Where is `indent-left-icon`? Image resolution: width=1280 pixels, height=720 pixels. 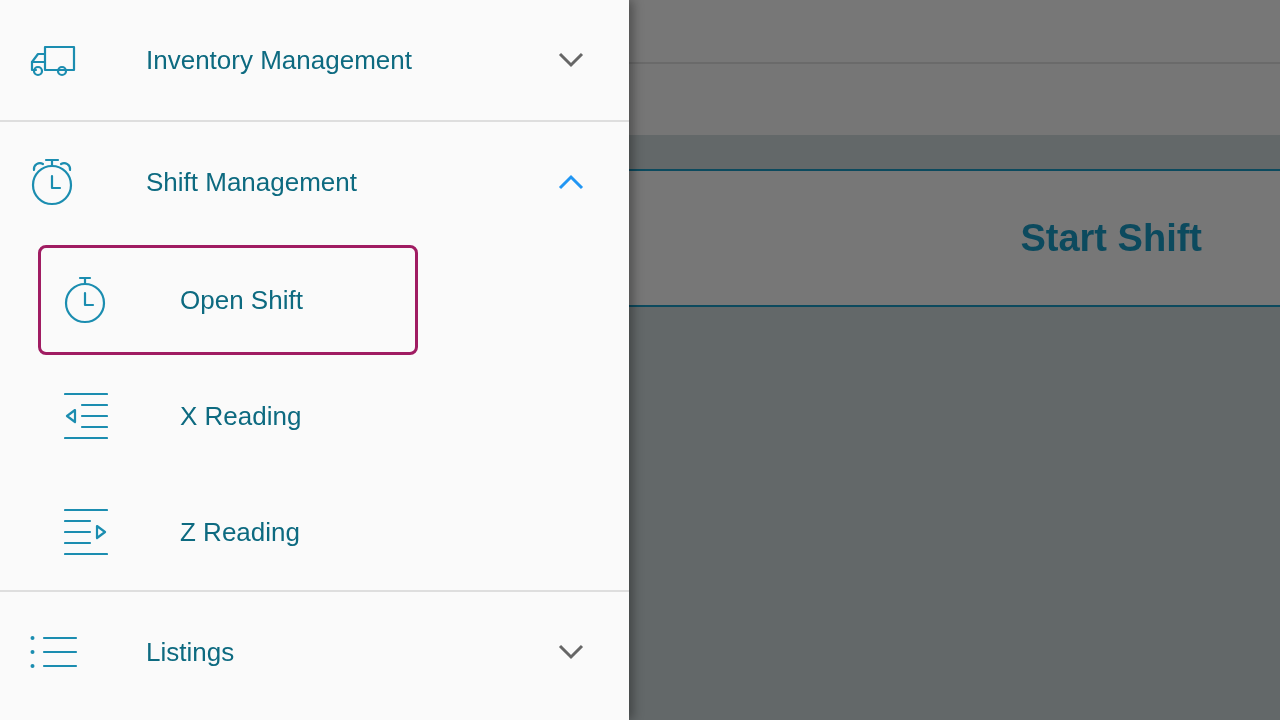 indent-left-icon is located at coordinates (86, 416).